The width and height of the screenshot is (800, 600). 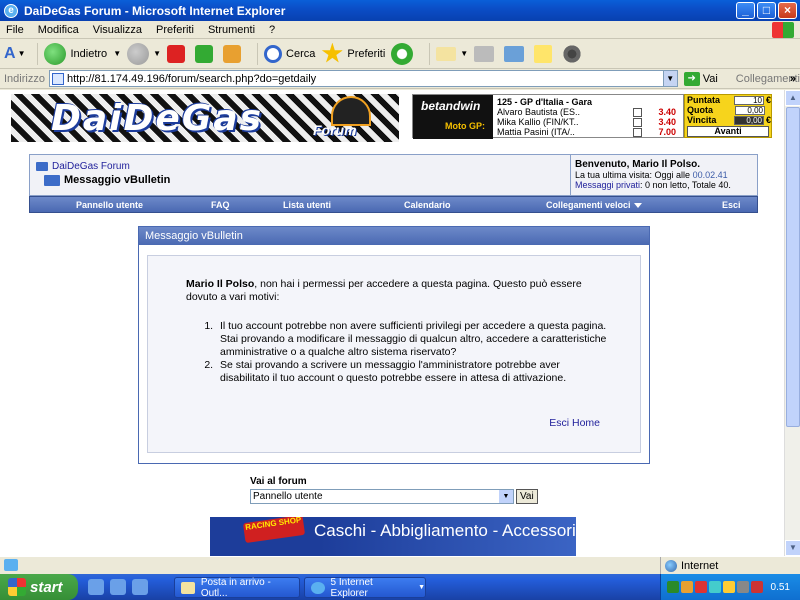 I want to click on window-controls: _ □ ×, so click(x=766, y=10).